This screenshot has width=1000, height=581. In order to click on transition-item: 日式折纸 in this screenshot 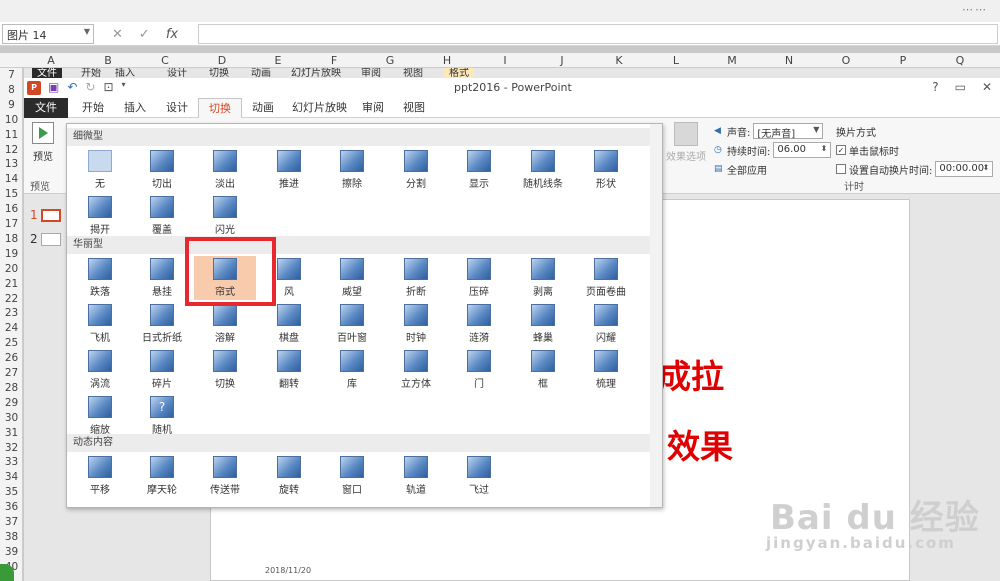, I will do `click(162, 324)`.